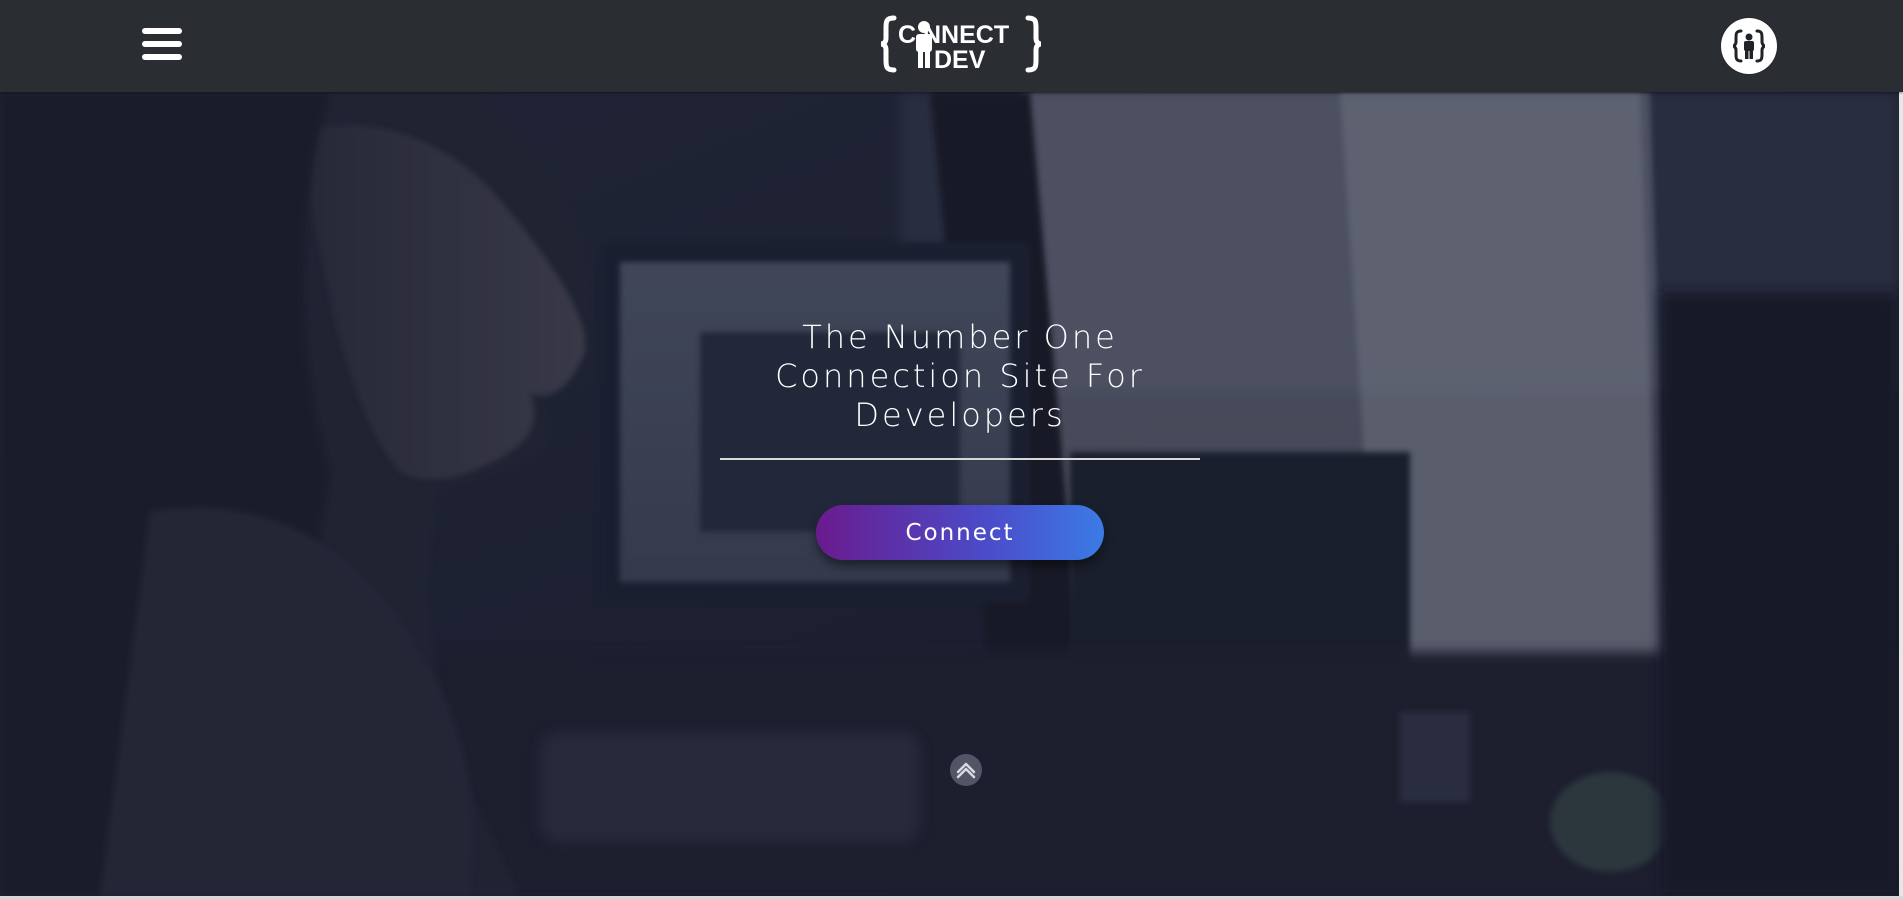 The image size is (1903, 899). Describe the element at coordinates (960, 532) in the screenshot. I see `connect-button: Connect` at that location.